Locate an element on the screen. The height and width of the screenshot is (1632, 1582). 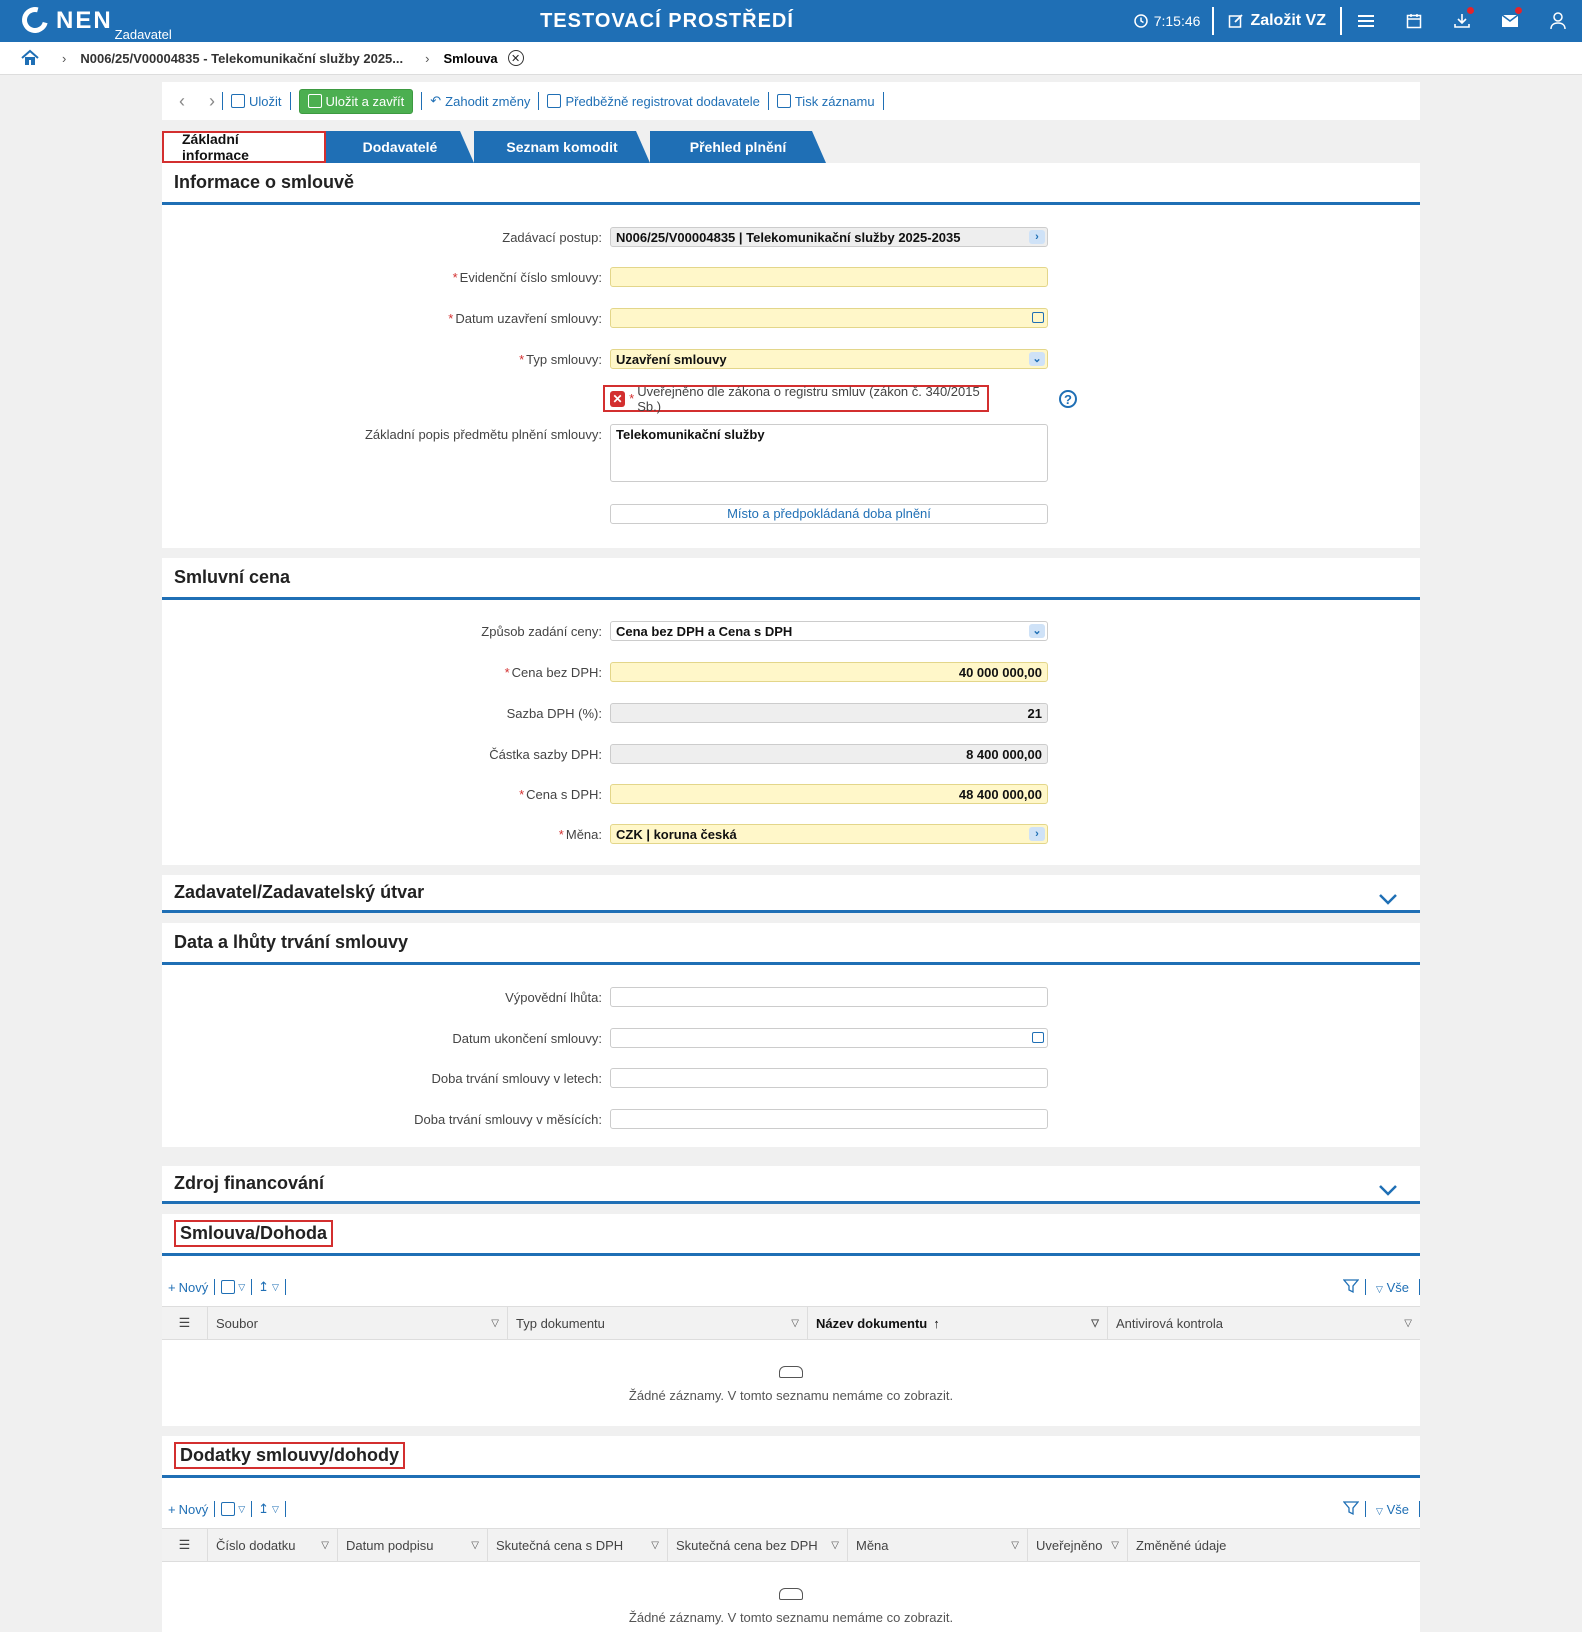
export-icon: ↥ is located at coordinates (264, 1286).